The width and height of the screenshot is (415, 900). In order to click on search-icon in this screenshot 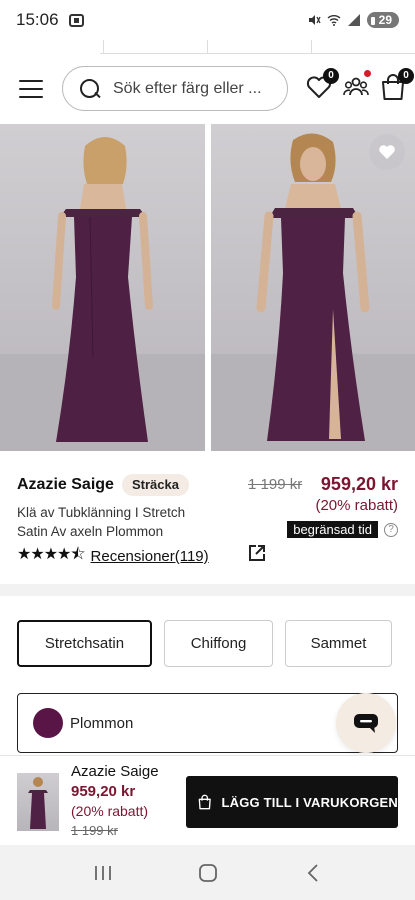, I will do `click(90, 89)`.